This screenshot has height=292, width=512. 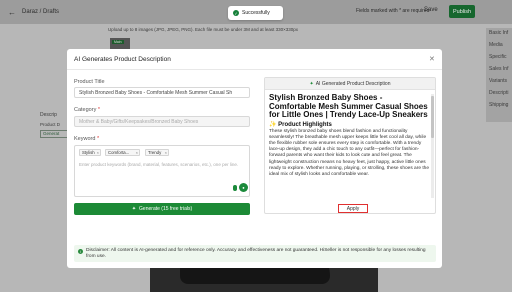 What do you see at coordinates (432, 117) in the screenshot?
I see `scrollbar-thumb` at bounding box center [432, 117].